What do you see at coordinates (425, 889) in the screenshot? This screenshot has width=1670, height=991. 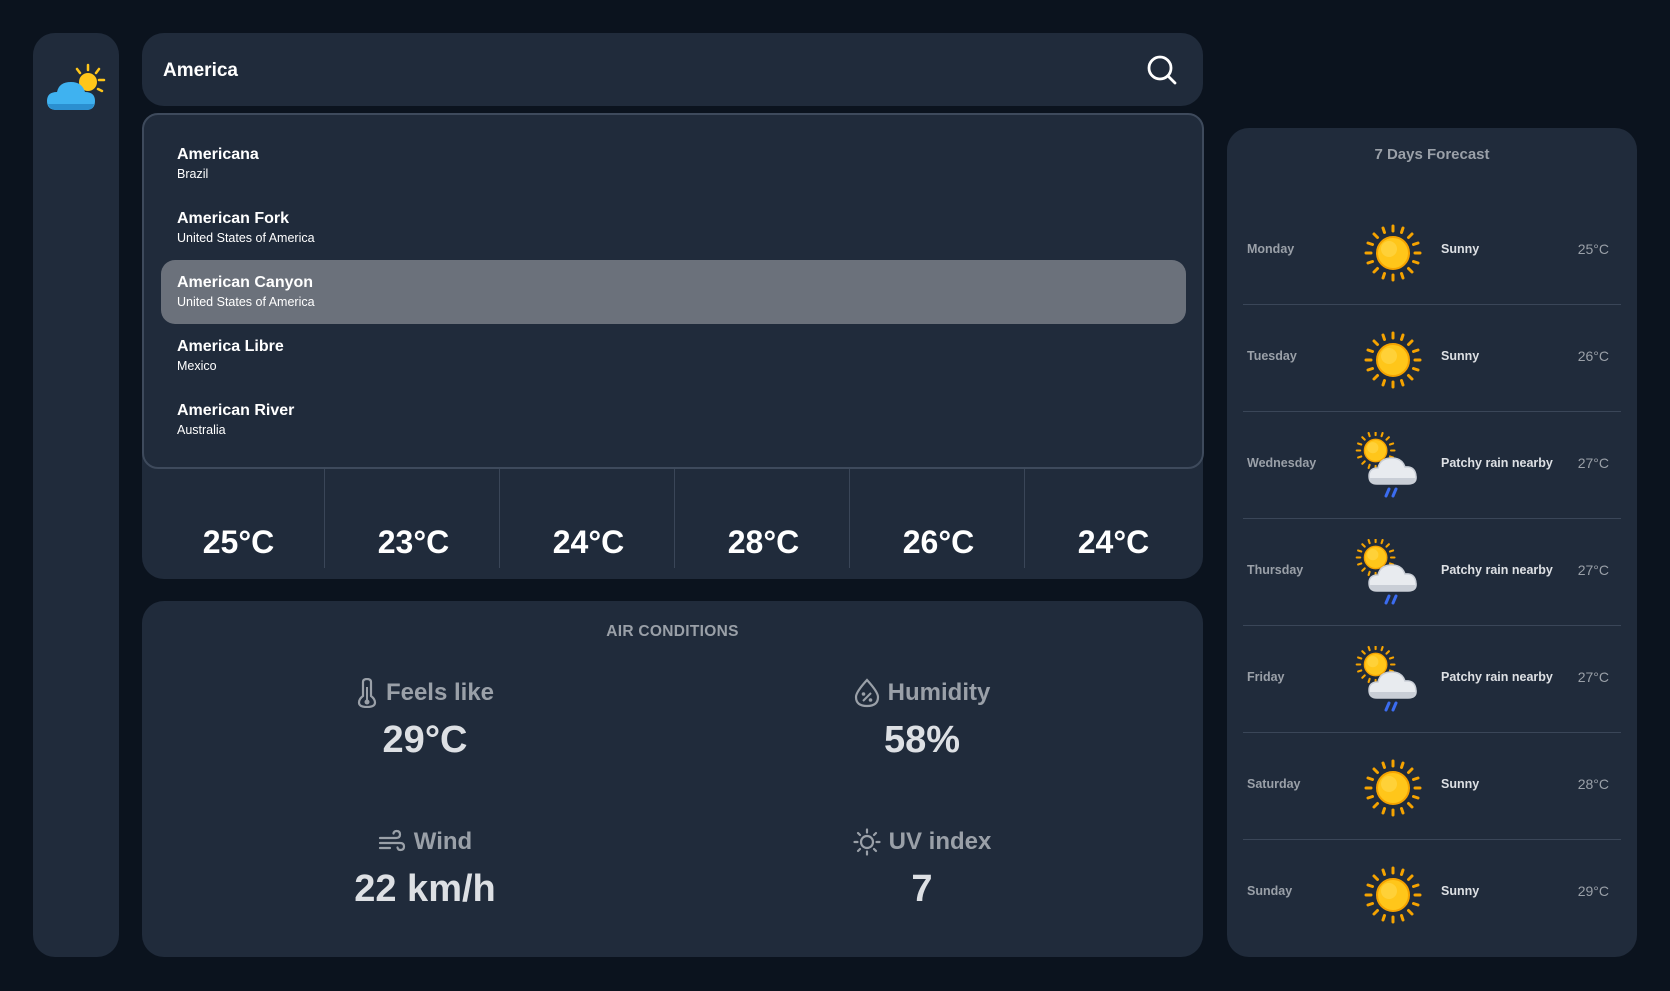 I see `wind-value: 22 km/h` at bounding box center [425, 889].